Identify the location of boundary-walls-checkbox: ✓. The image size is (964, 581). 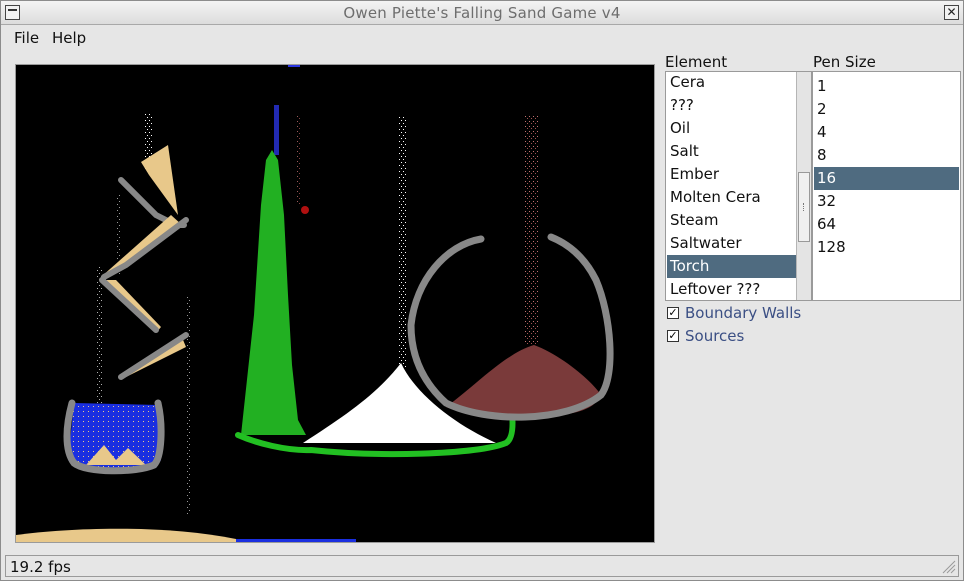
(673, 313).